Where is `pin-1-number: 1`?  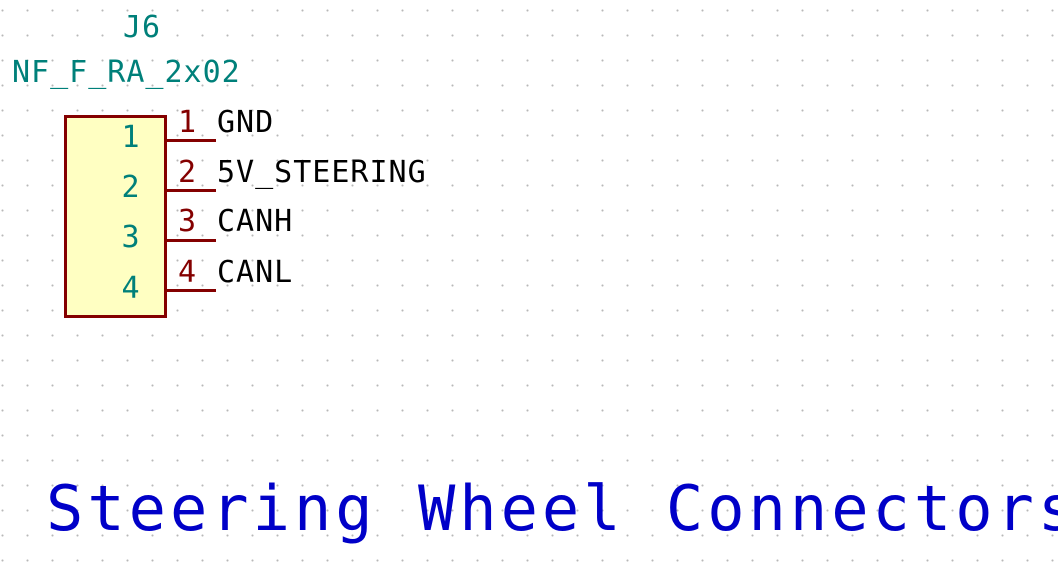 pin-1-number: 1 is located at coordinates (188, 122).